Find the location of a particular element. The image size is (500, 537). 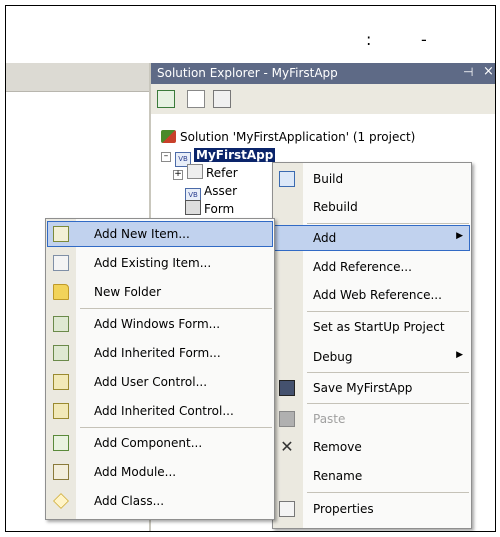

menu-item-build: Build is located at coordinates (372, 179).